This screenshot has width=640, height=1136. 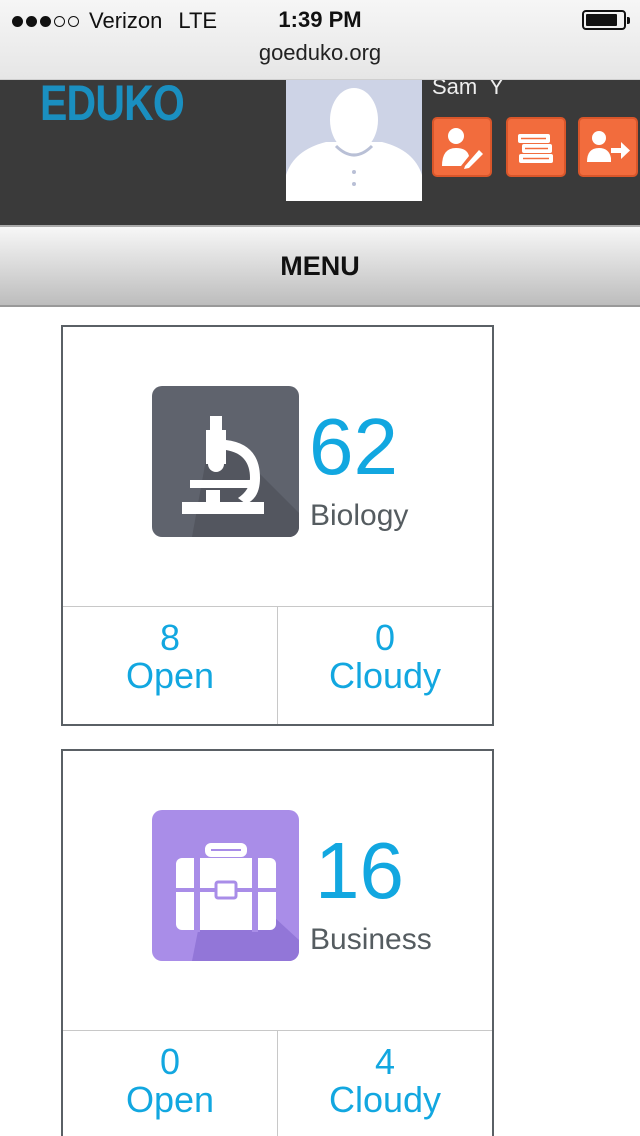 What do you see at coordinates (225, 885) in the screenshot?
I see `briefcase-icon` at bounding box center [225, 885].